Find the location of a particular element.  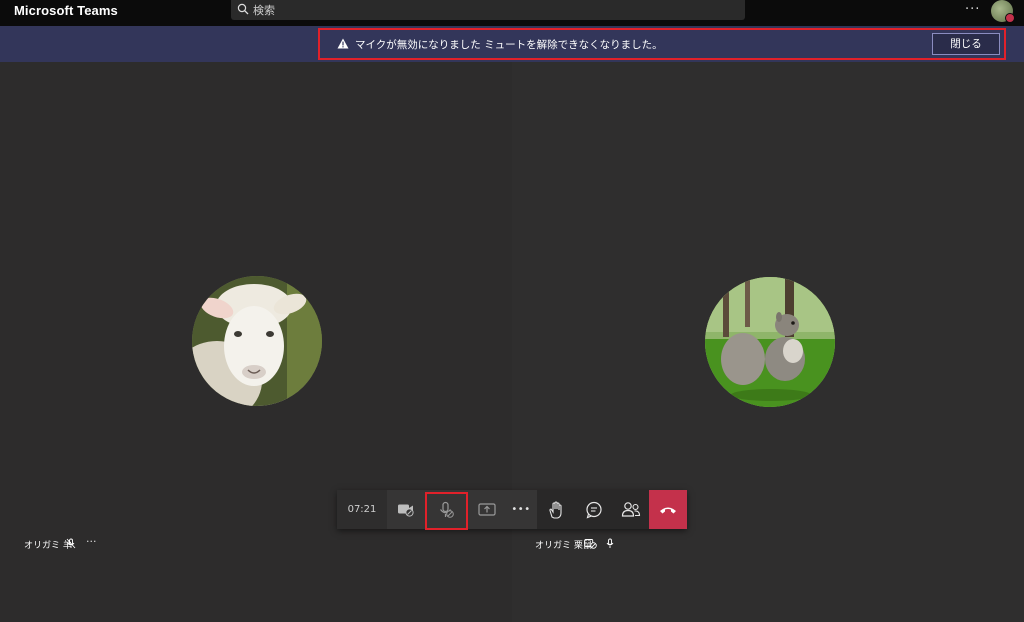

participants-button is located at coordinates (630, 509).